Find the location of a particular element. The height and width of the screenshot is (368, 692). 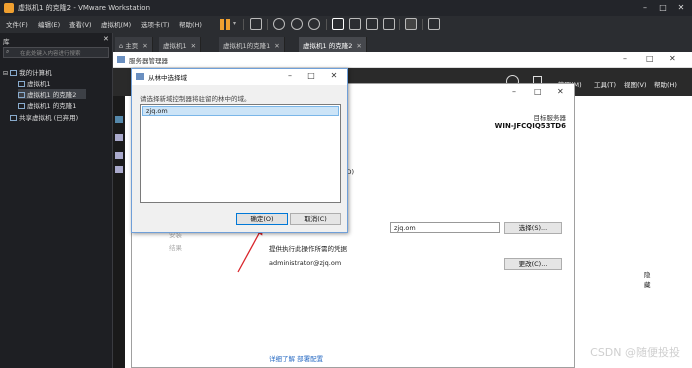

ok-button: 确定(O) is located at coordinates (262, 219).